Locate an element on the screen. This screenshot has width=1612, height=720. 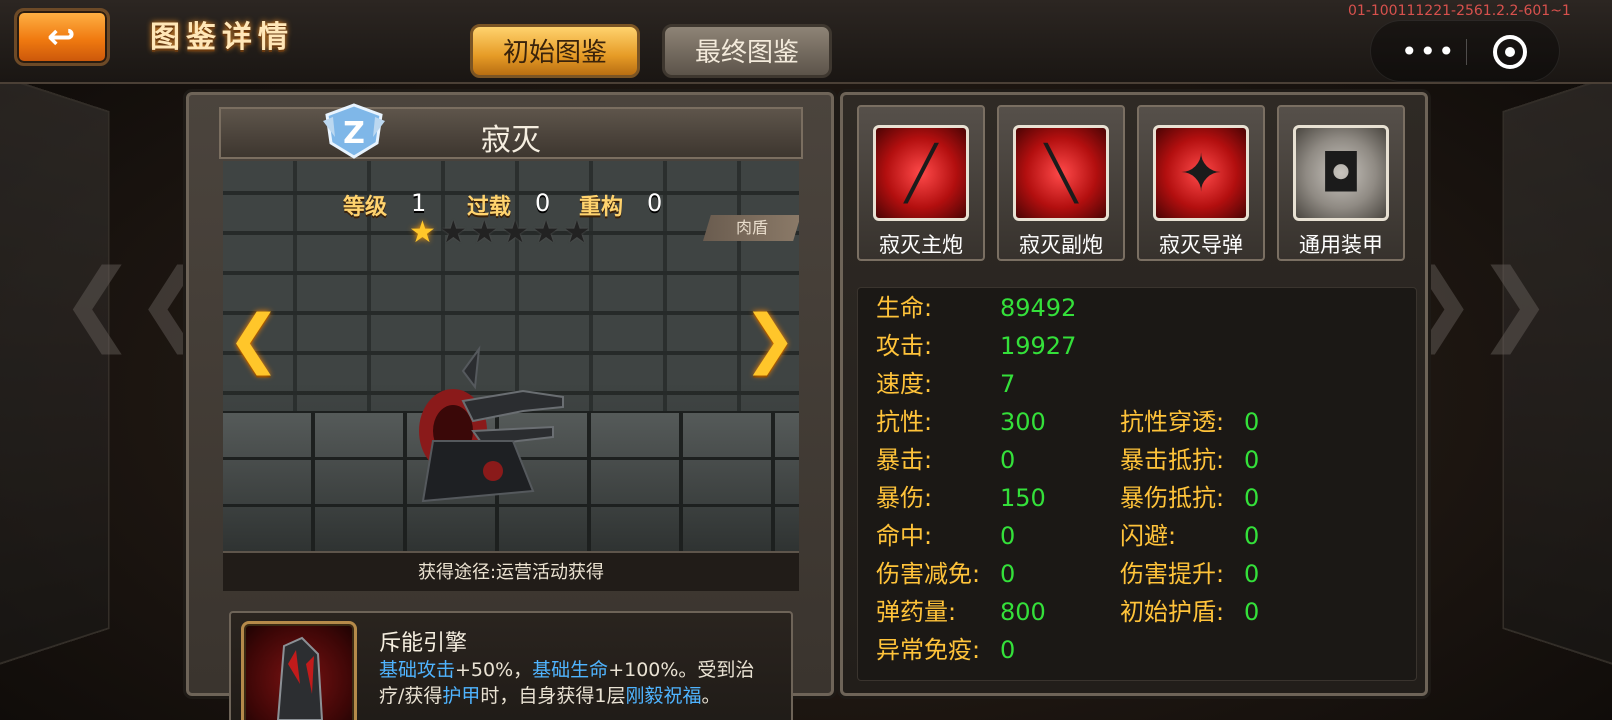
skill-desc-part: 护甲 is located at coordinates (461, 696).